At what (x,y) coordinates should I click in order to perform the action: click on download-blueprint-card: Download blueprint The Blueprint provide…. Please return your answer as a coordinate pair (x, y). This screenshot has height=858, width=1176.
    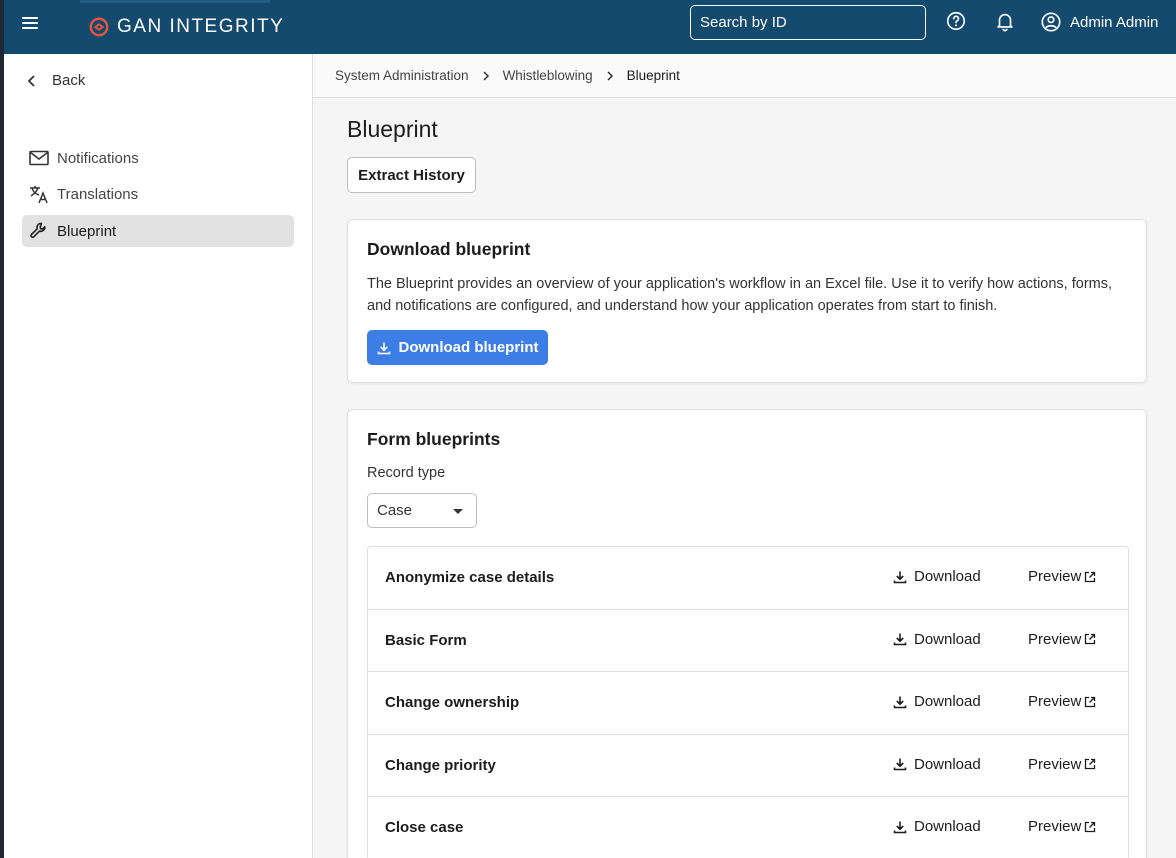
    Looking at the image, I should click on (747, 301).